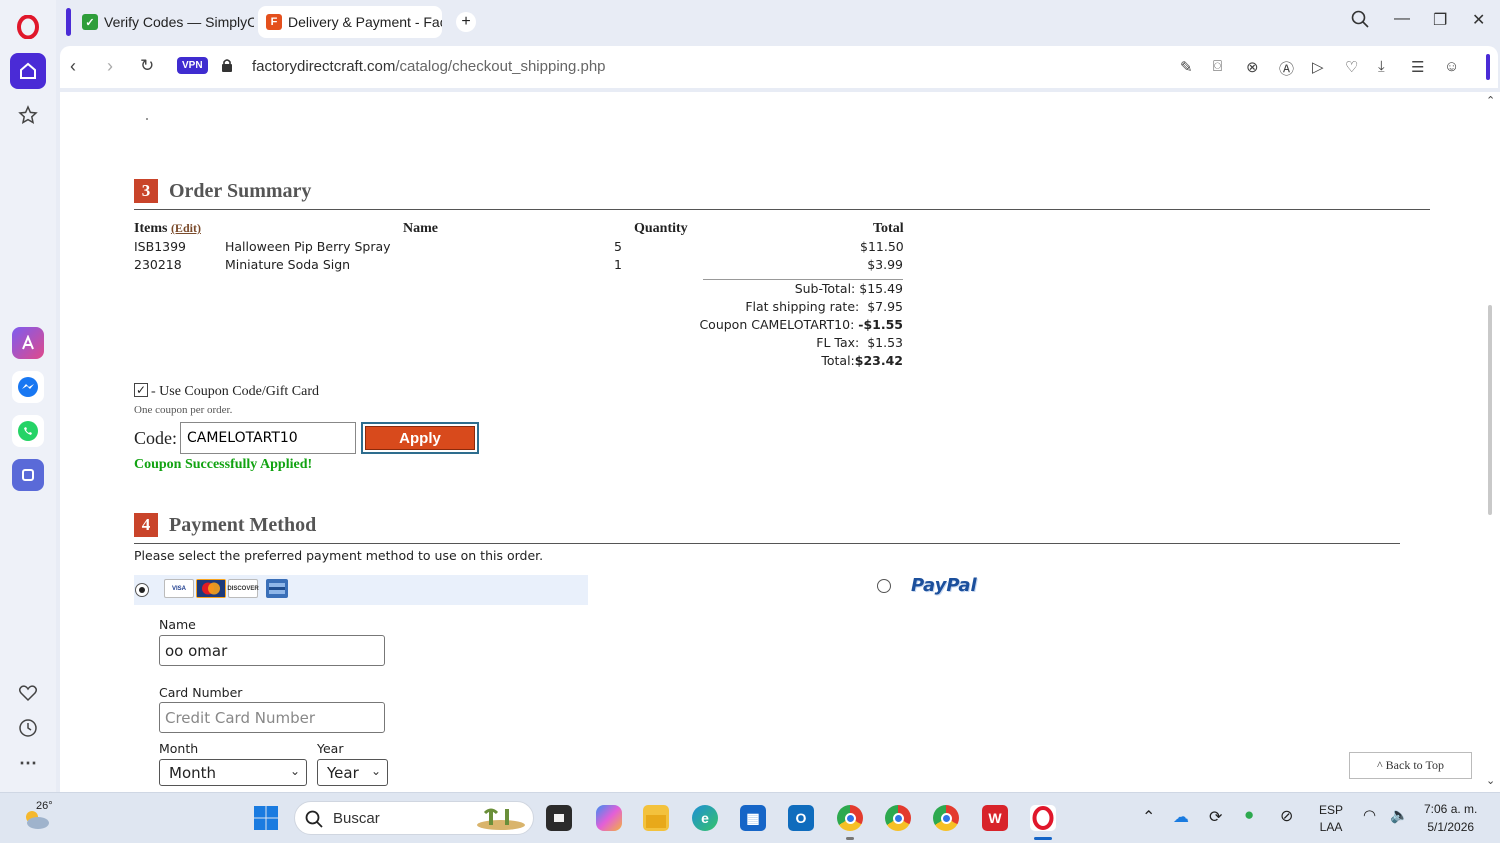  Describe the element at coordinates (850, 818) in the screenshot. I see `chrome-icon` at that location.